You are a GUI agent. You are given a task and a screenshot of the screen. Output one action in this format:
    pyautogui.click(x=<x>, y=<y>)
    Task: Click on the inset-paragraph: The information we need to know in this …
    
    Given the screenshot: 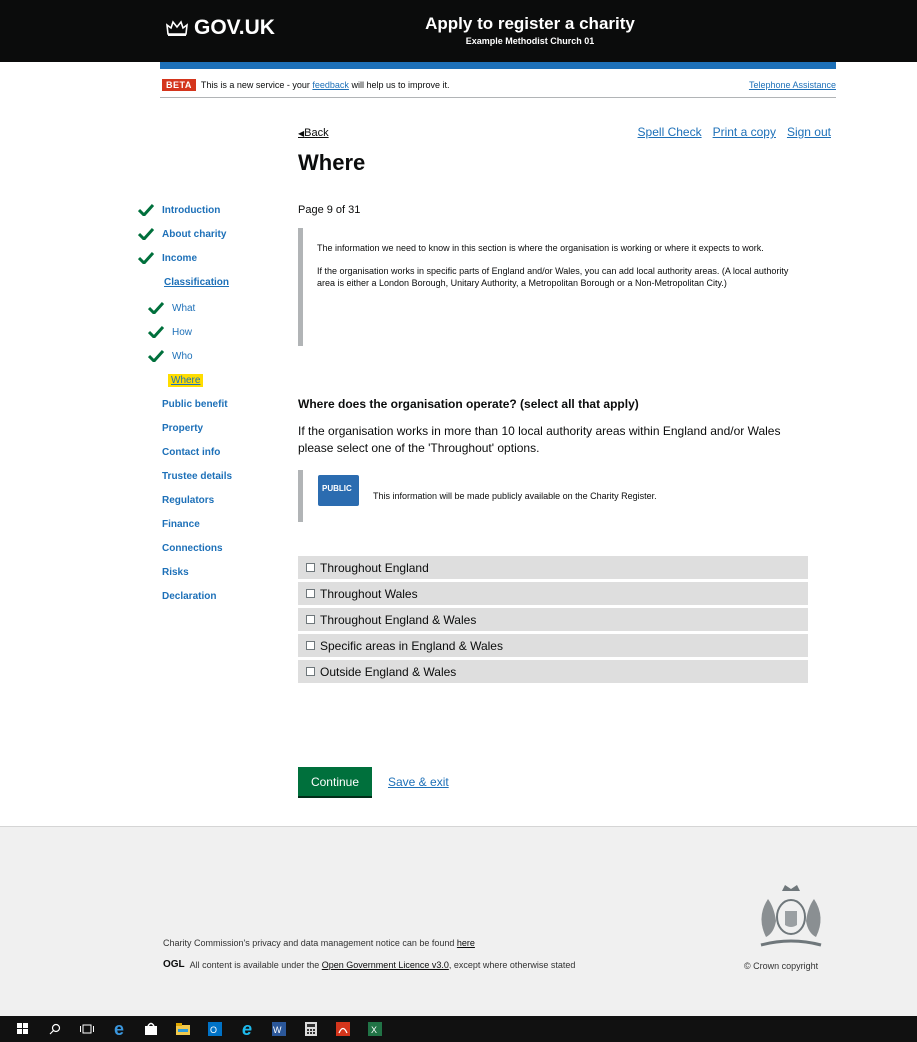 What is the action you would take?
    pyautogui.click(x=540, y=248)
    